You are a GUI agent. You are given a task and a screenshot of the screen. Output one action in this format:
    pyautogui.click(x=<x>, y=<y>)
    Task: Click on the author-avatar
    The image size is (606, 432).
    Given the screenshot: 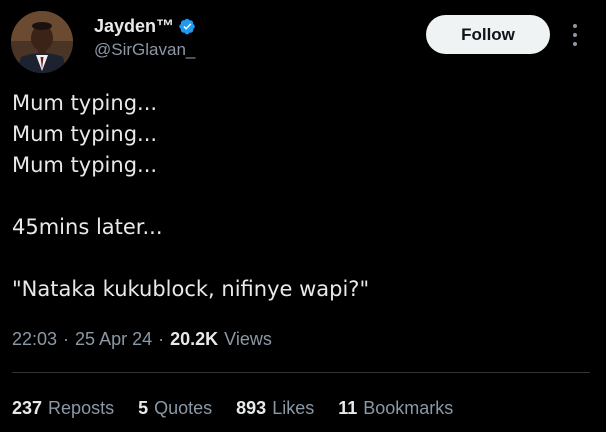 What is the action you would take?
    pyautogui.click(x=42, y=42)
    